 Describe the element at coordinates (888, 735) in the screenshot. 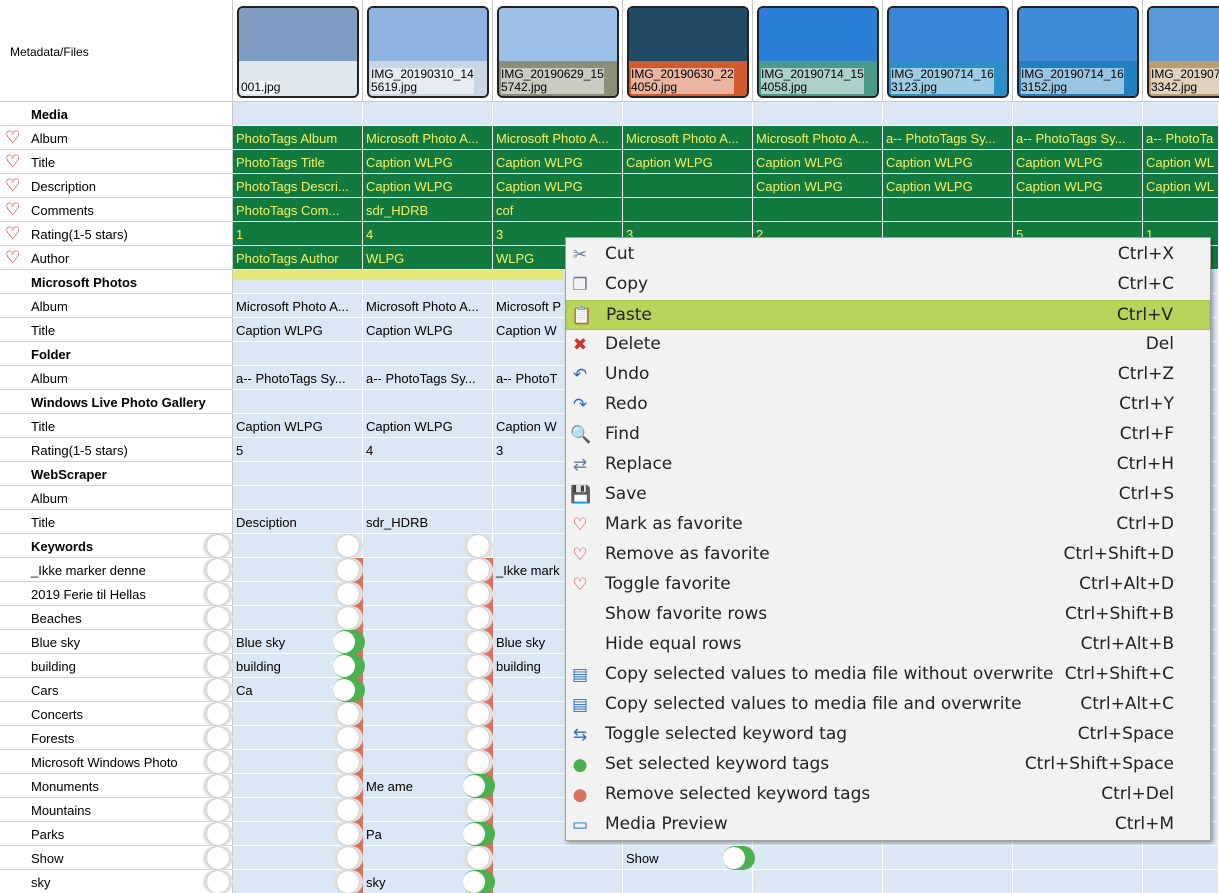

I see `menu-item-toggle-selected-keyword-tag: ⇆ Toggle selected keyword tag Ctrl+Space` at that location.